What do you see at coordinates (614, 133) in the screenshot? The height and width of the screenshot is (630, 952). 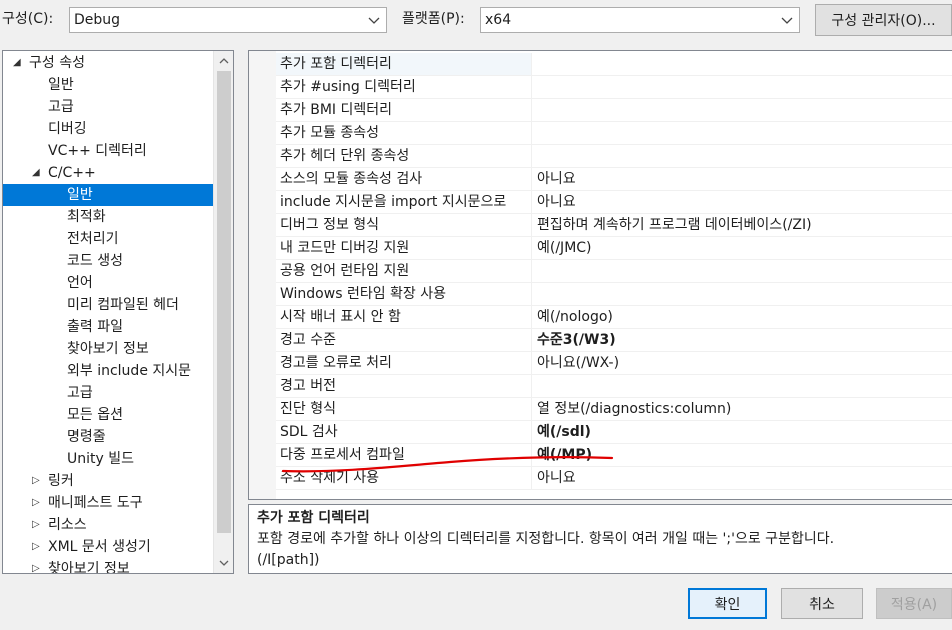 I see `property-row: 추가 모듈 종속성` at bounding box center [614, 133].